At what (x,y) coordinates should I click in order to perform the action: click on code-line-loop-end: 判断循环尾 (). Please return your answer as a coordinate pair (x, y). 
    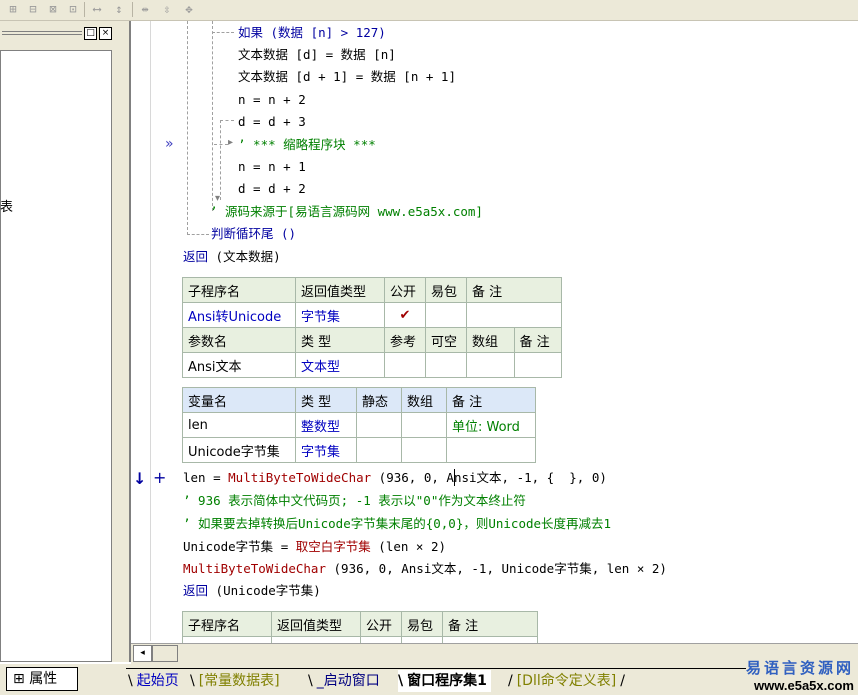
    Looking at the image, I should click on (253, 234).